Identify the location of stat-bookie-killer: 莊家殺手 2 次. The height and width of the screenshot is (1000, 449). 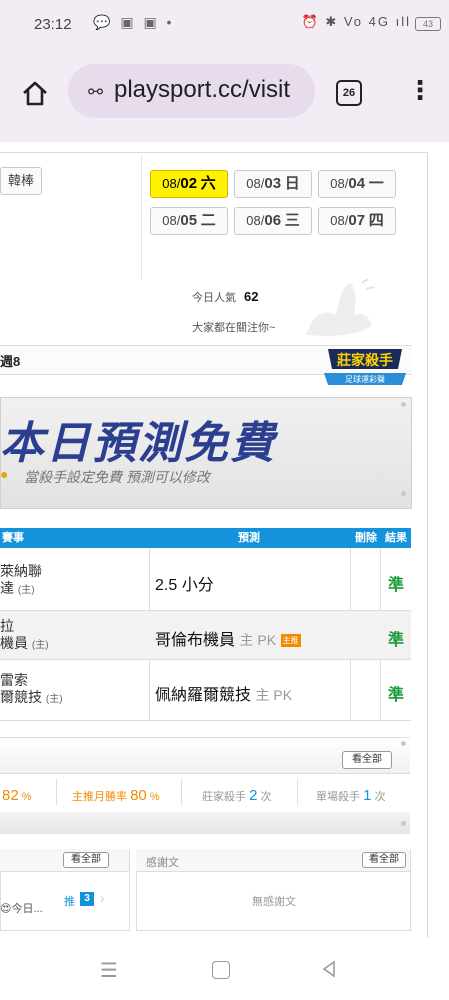
(237, 795).